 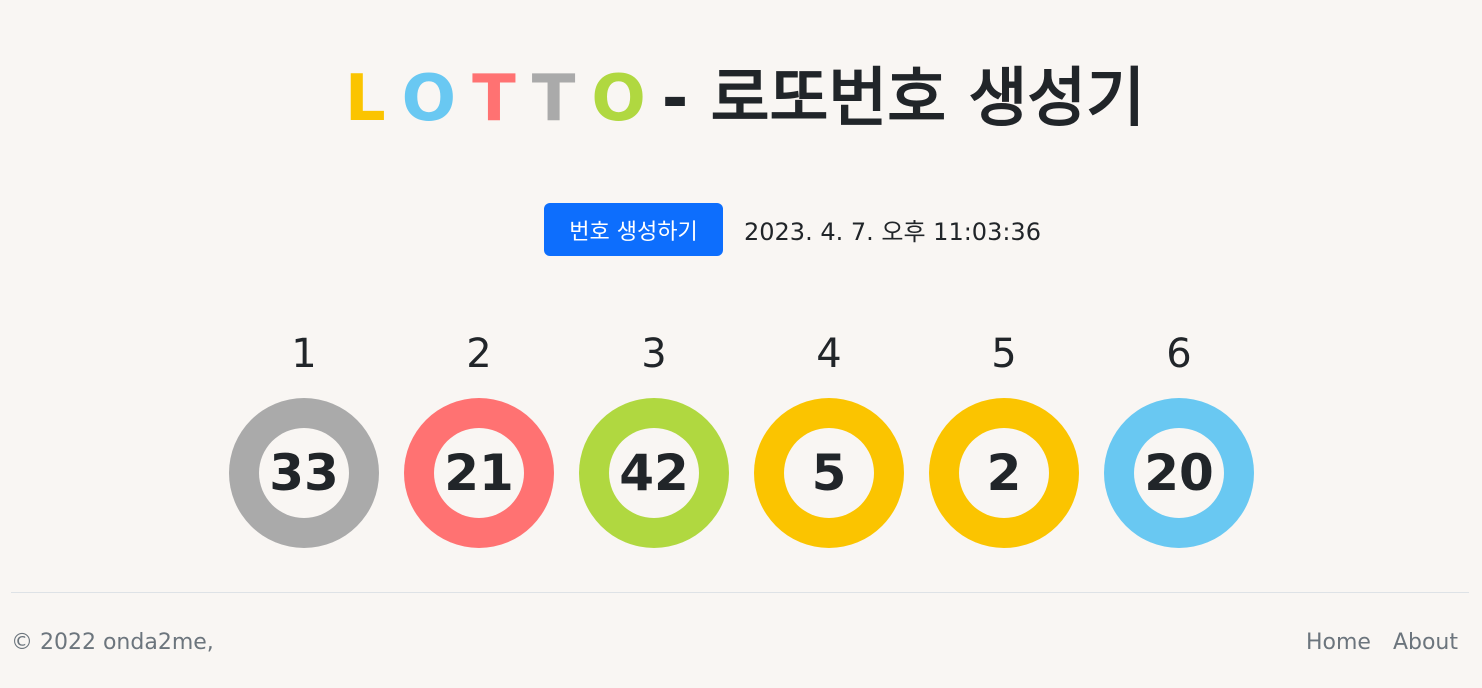 I want to click on ball-index: 4, so click(x=829, y=354).